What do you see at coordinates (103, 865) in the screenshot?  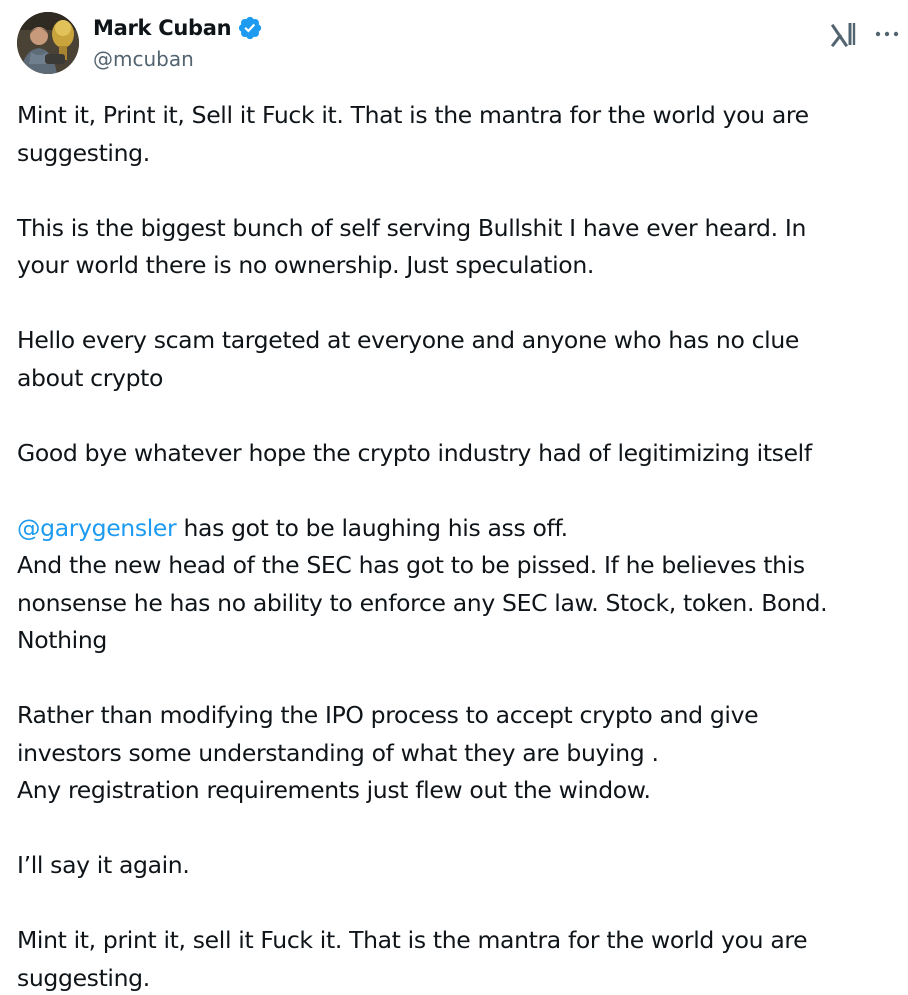 I see `tweet-paragraph: I’ll say it again.` at bounding box center [103, 865].